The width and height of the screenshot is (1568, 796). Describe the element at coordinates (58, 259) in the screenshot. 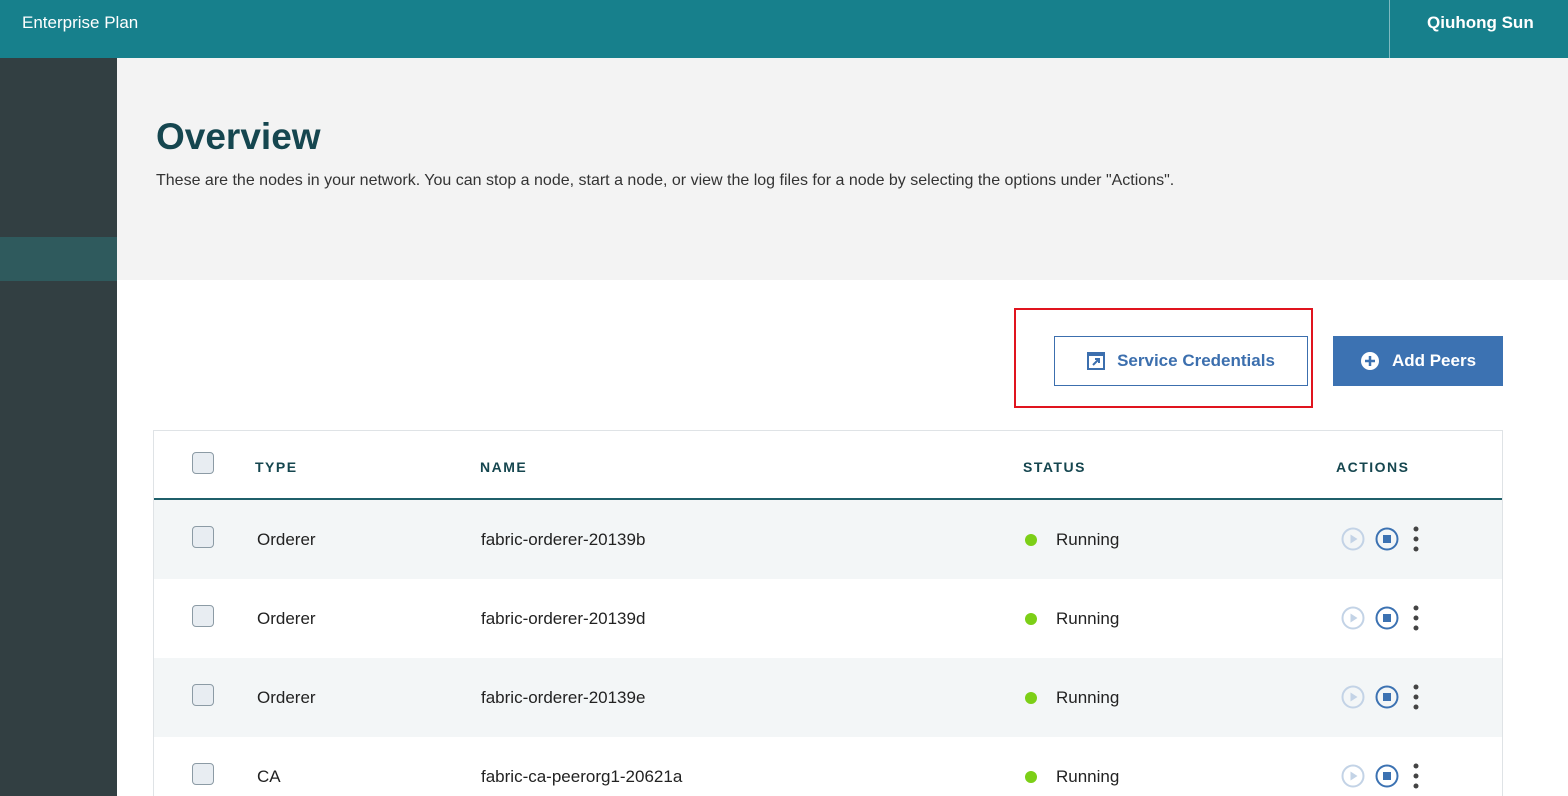

I see `sidebar-item-overview` at that location.